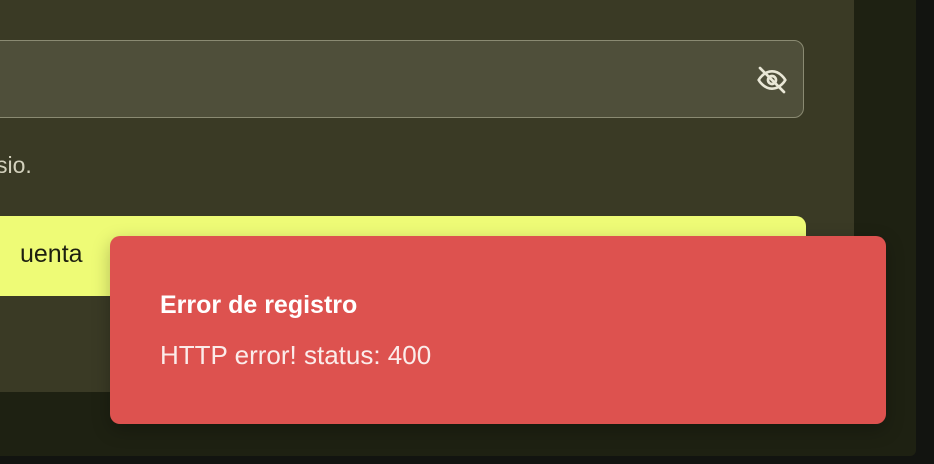 The height and width of the screenshot is (464, 934). I want to click on password-input, so click(402, 79).